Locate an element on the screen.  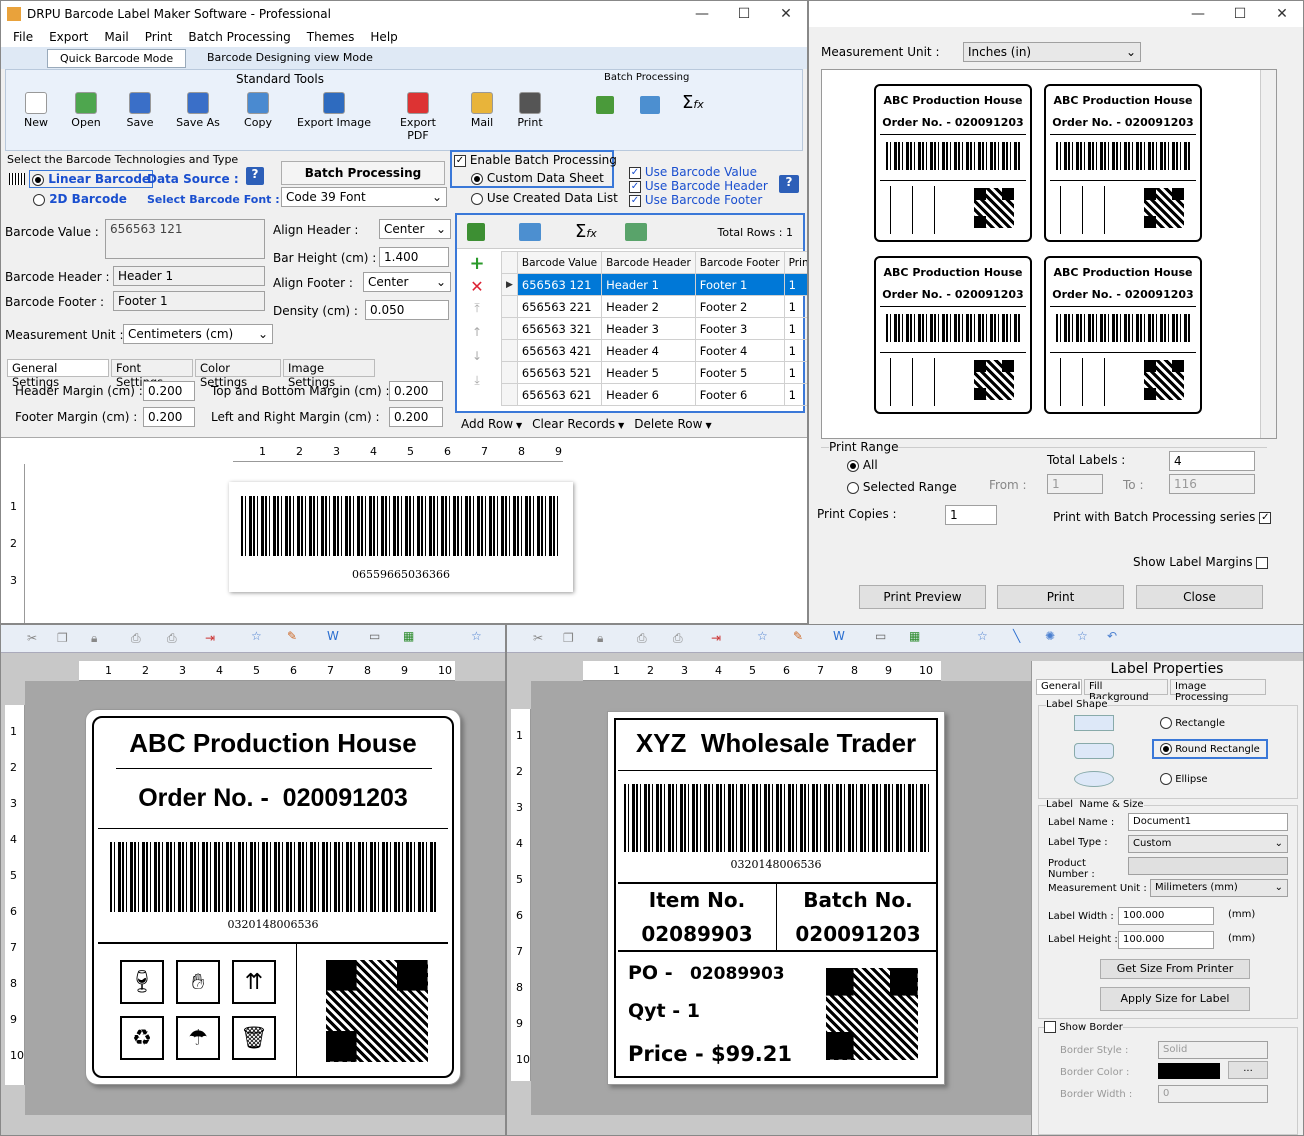
border-style-select: Solid is located at coordinates (1213, 1050).